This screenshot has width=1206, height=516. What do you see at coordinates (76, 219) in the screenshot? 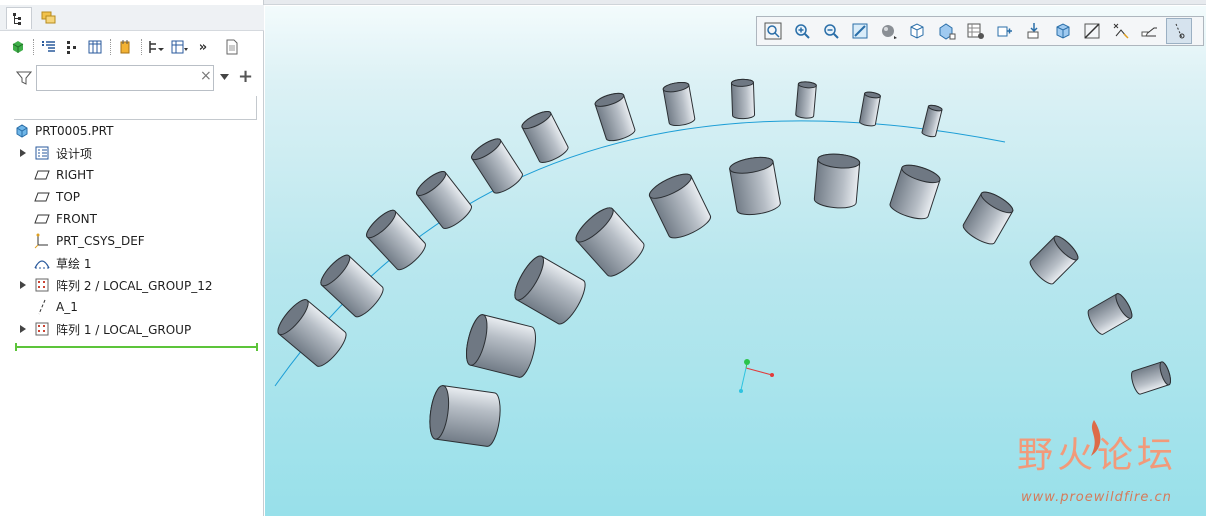
I see `tree-item-label: FRONT` at bounding box center [76, 219].